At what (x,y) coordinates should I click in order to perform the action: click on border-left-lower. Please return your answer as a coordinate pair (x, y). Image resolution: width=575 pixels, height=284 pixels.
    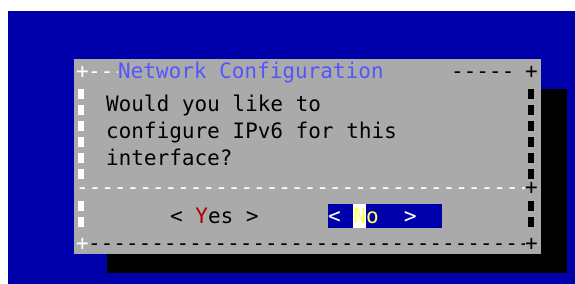
    Looking at the image, I should click on (81, 217).